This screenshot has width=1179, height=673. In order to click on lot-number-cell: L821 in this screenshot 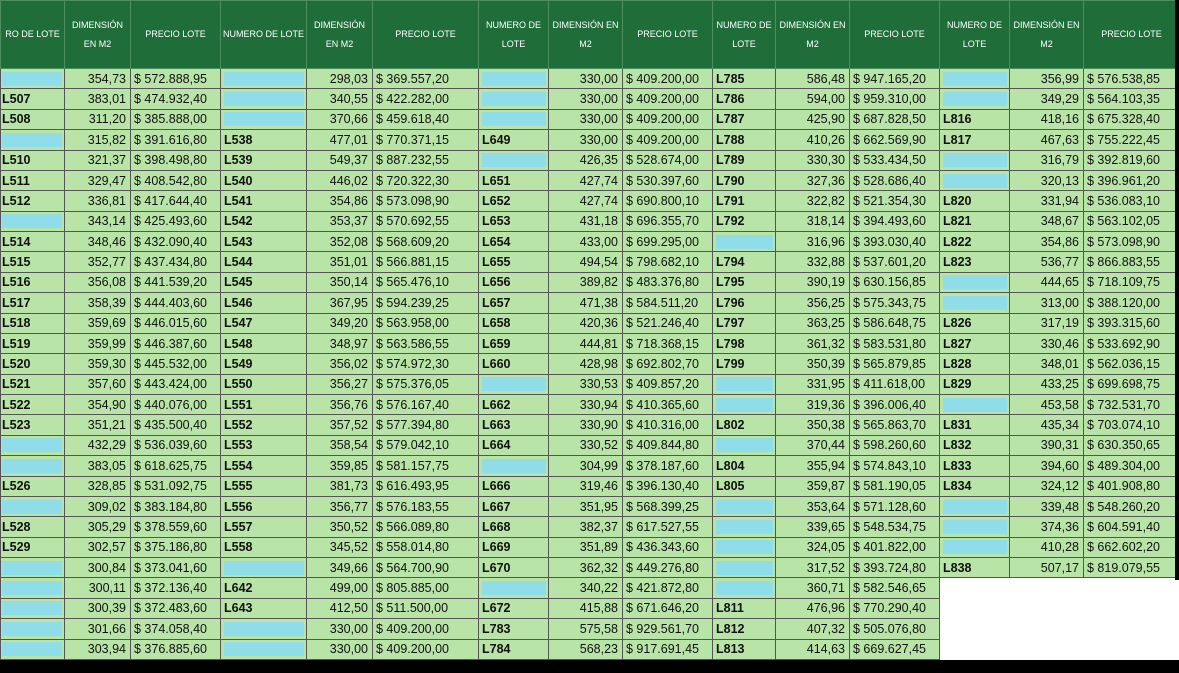, I will do `click(974, 221)`.